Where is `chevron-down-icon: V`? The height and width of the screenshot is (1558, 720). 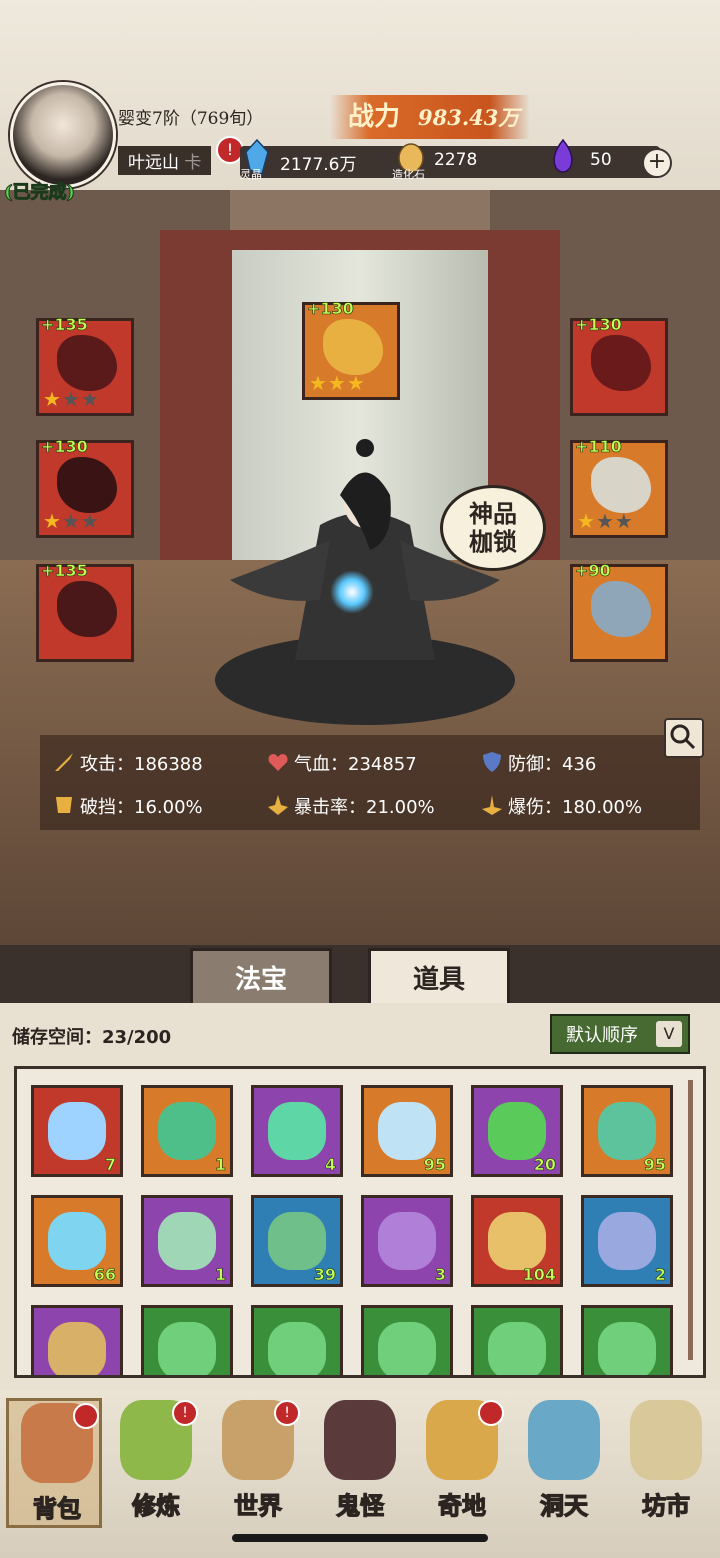
chevron-down-icon: V is located at coordinates (669, 1034).